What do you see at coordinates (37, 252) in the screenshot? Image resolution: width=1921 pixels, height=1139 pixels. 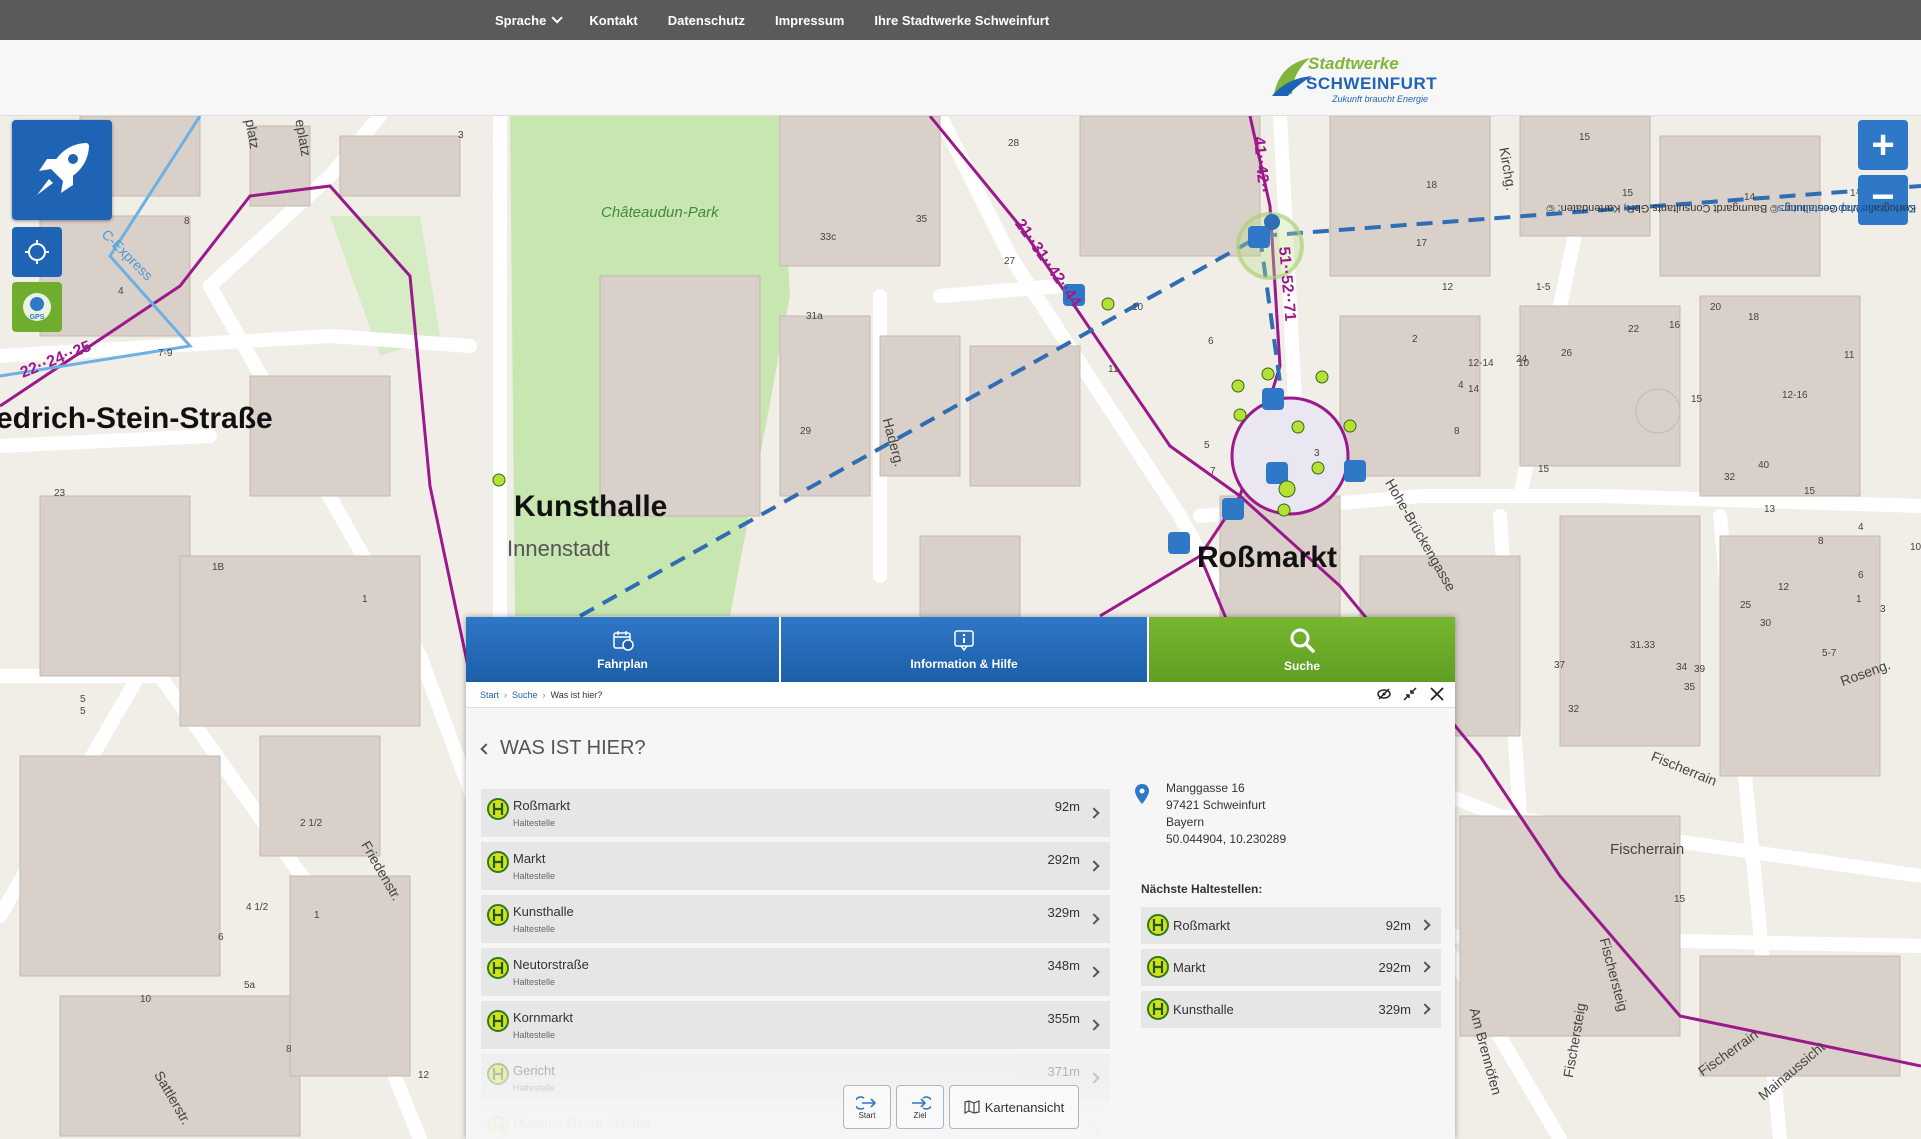 I see `locate-button` at bounding box center [37, 252].